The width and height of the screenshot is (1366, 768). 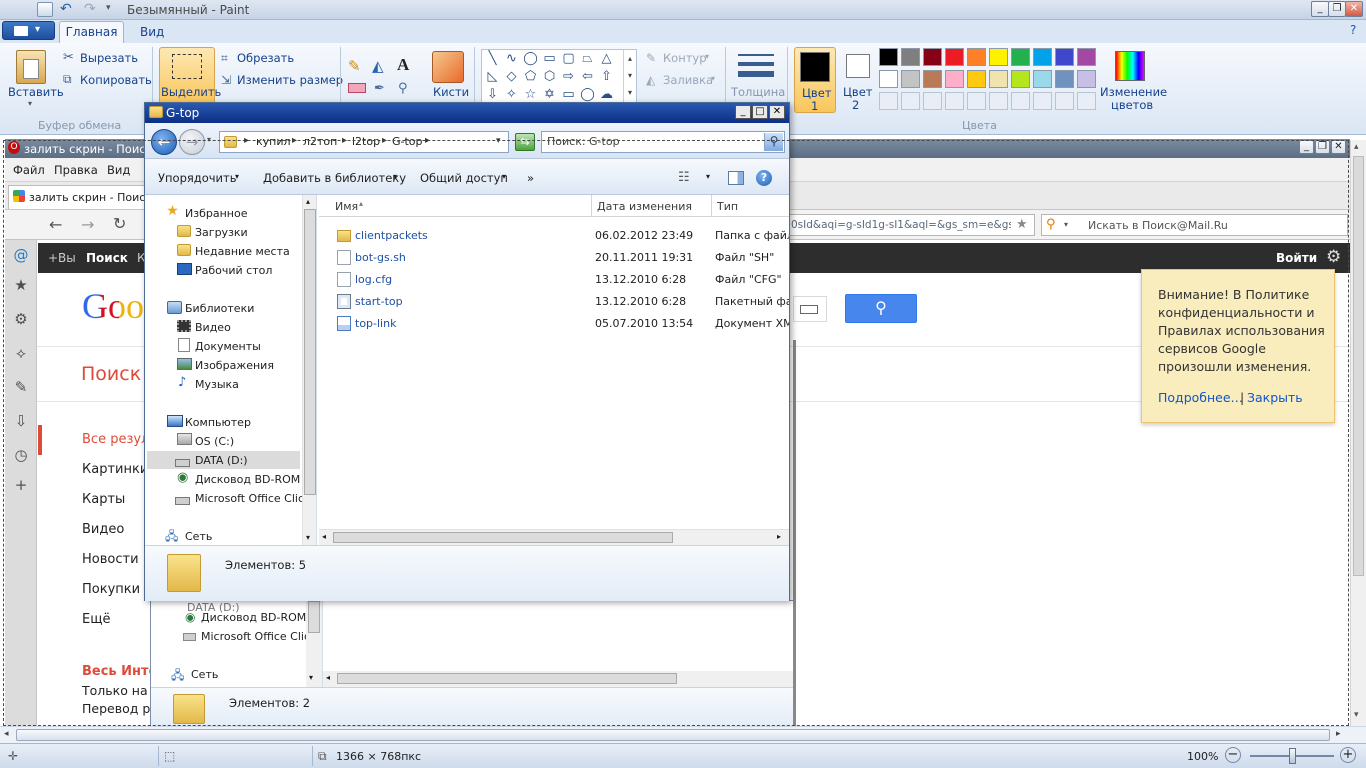 What do you see at coordinates (760, 112) in the screenshot?
I see `explorer-maximize-button: □` at bounding box center [760, 112].